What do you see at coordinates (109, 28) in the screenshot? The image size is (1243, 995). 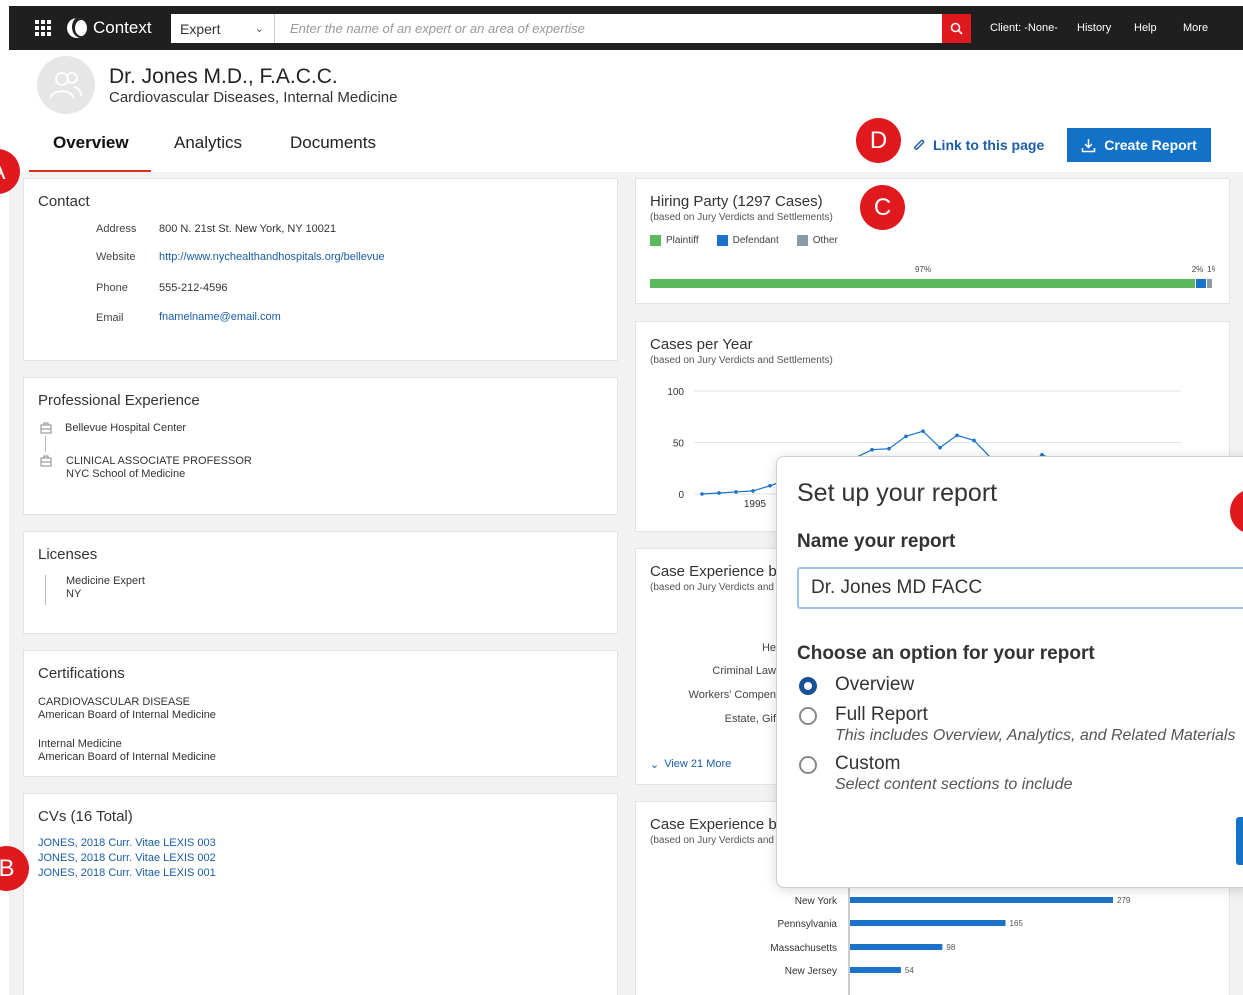 I see `app-logo: Context` at bounding box center [109, 28].